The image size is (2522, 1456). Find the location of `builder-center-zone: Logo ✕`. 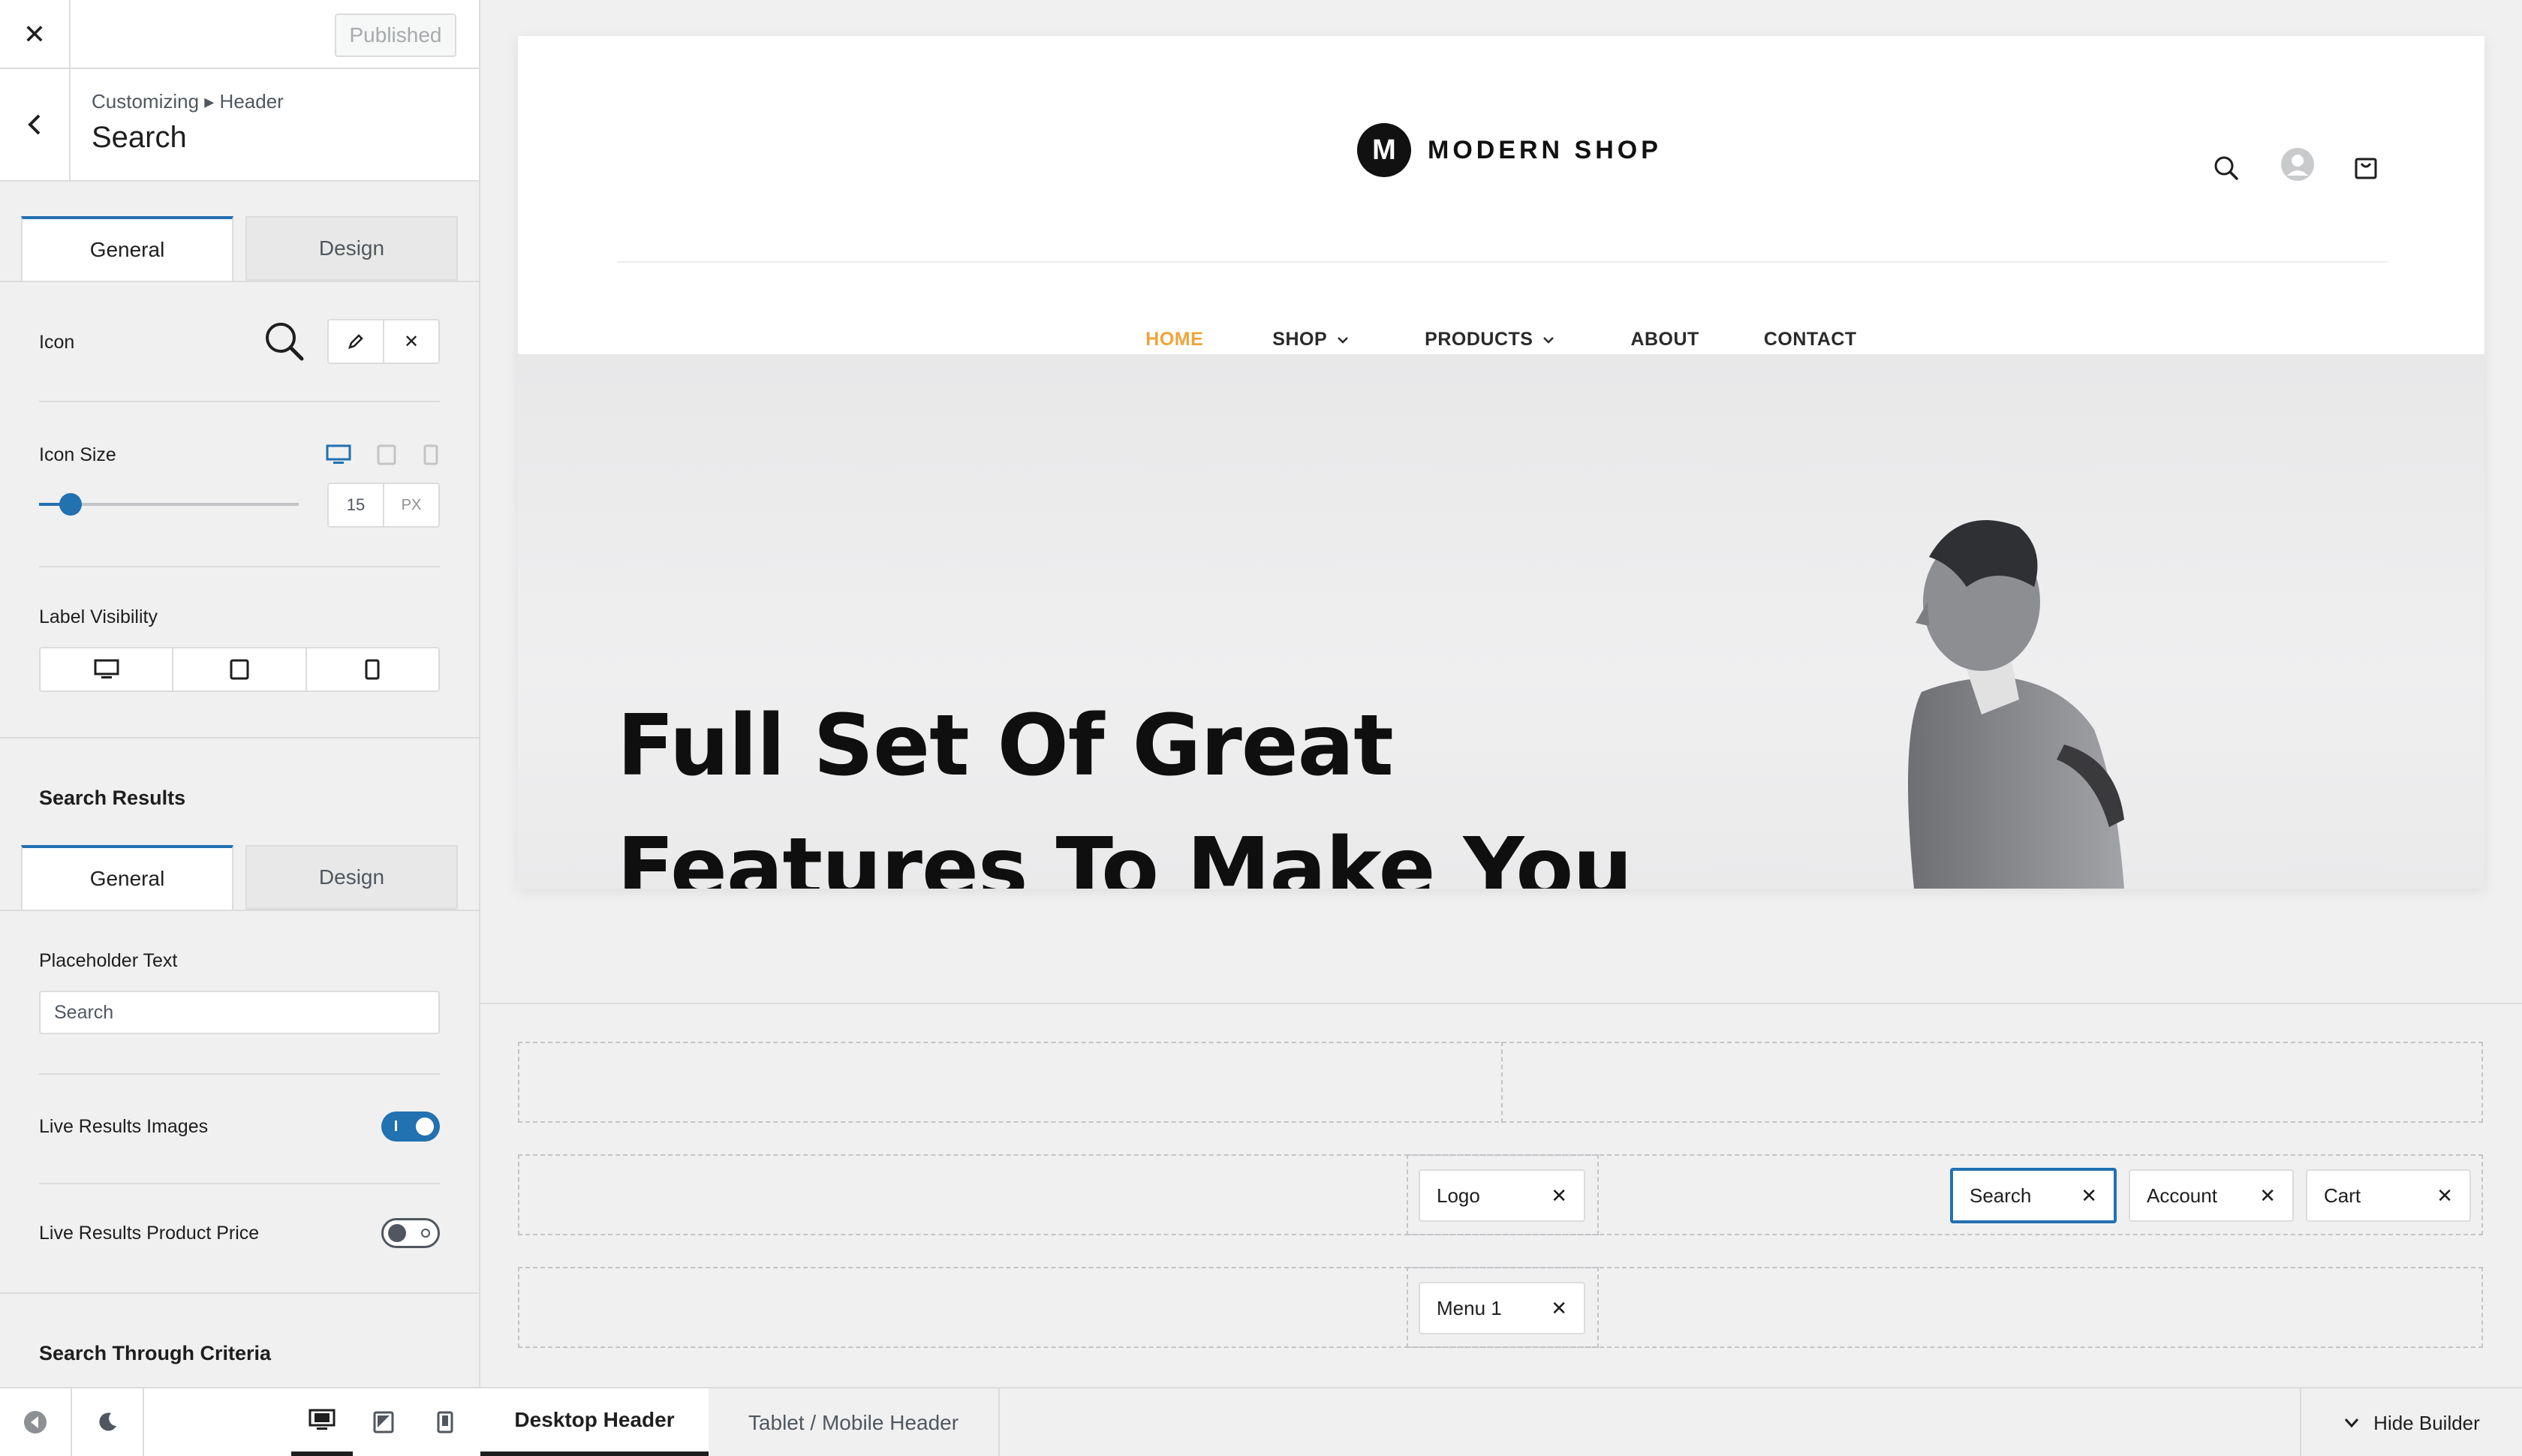

builder-center-zone: Logo ✕ is located at coordinates (1503, 1194).